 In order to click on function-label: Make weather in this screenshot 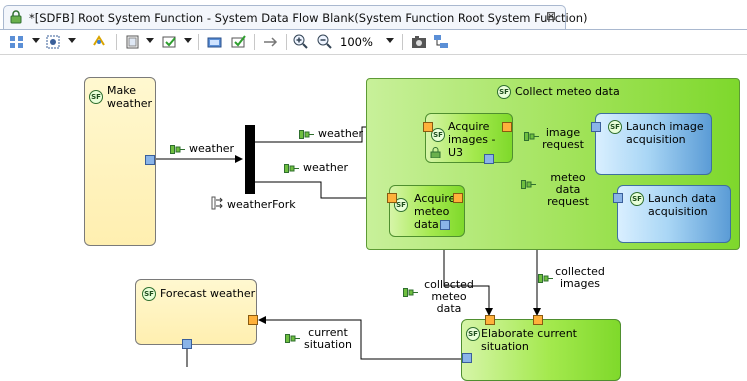, I will do `click(130, 97)`.